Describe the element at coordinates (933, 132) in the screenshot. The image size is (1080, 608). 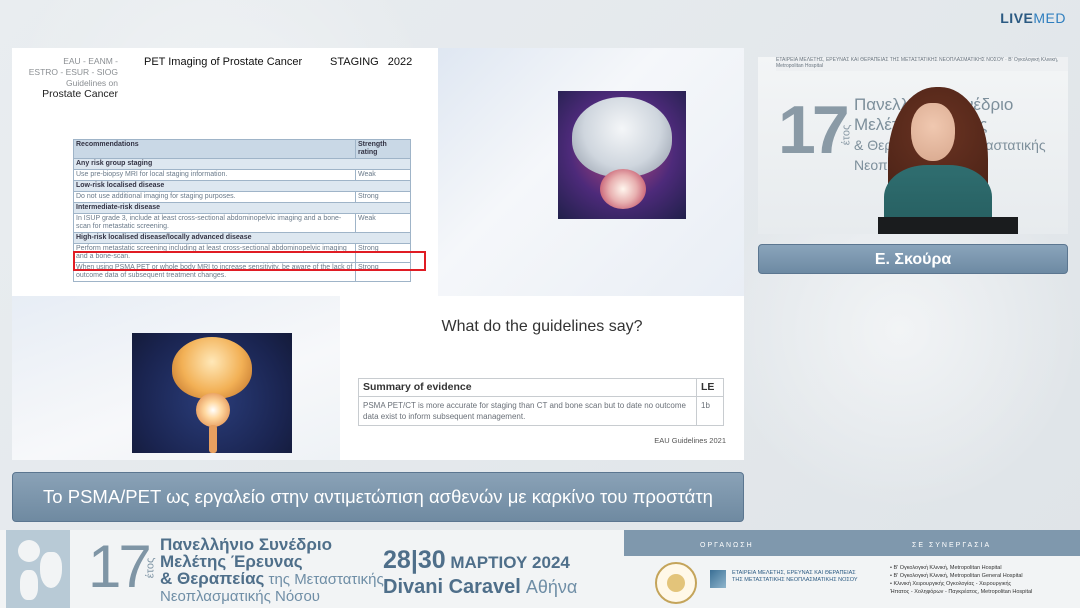
I see `speaker-face` at that location.